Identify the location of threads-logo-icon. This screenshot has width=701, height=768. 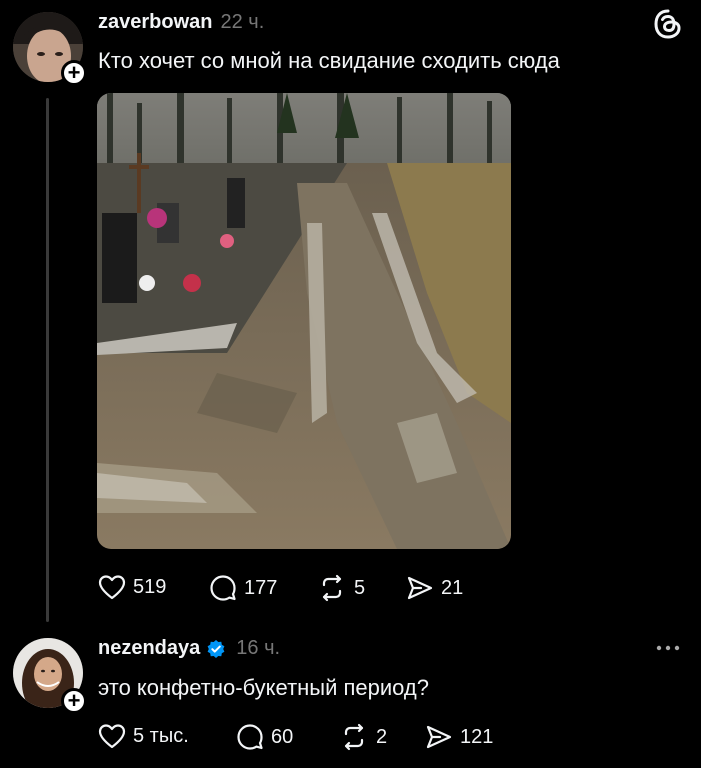
(668, 24).